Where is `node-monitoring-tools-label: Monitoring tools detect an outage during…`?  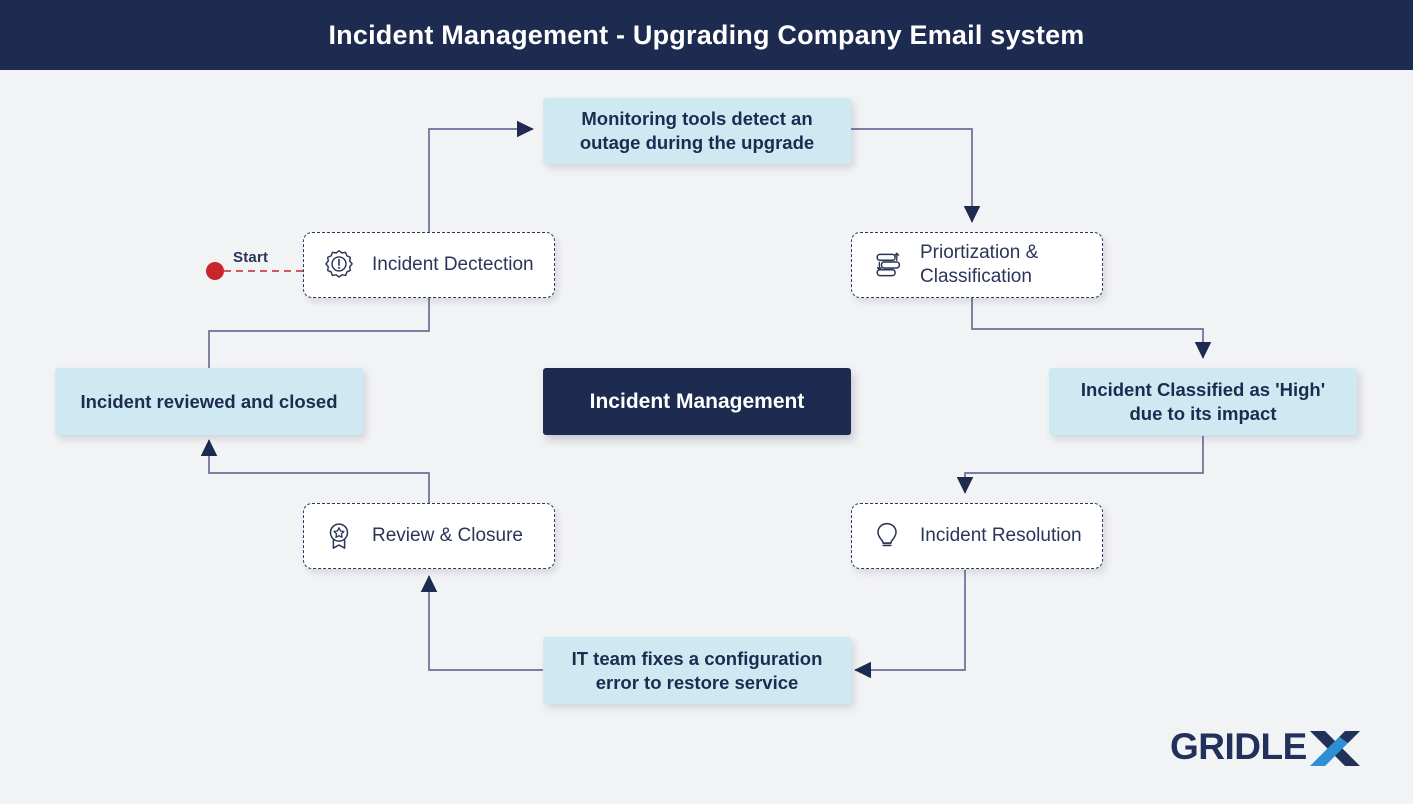 node-monitoring-tools-label: Monitoring tools detect an outage during… is located at coordinates (697, 130).